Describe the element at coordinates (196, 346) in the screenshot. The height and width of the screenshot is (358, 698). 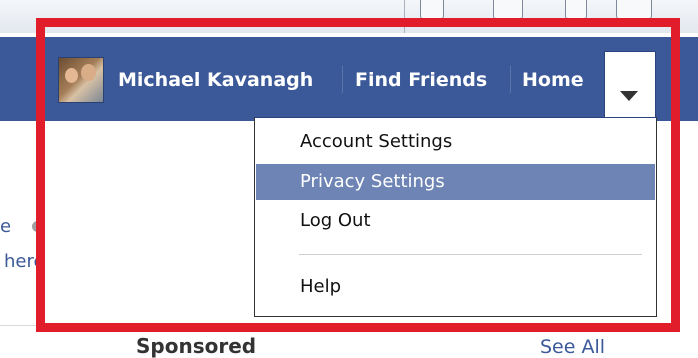
I see `sponsored-heading: Sponsored` at that location.